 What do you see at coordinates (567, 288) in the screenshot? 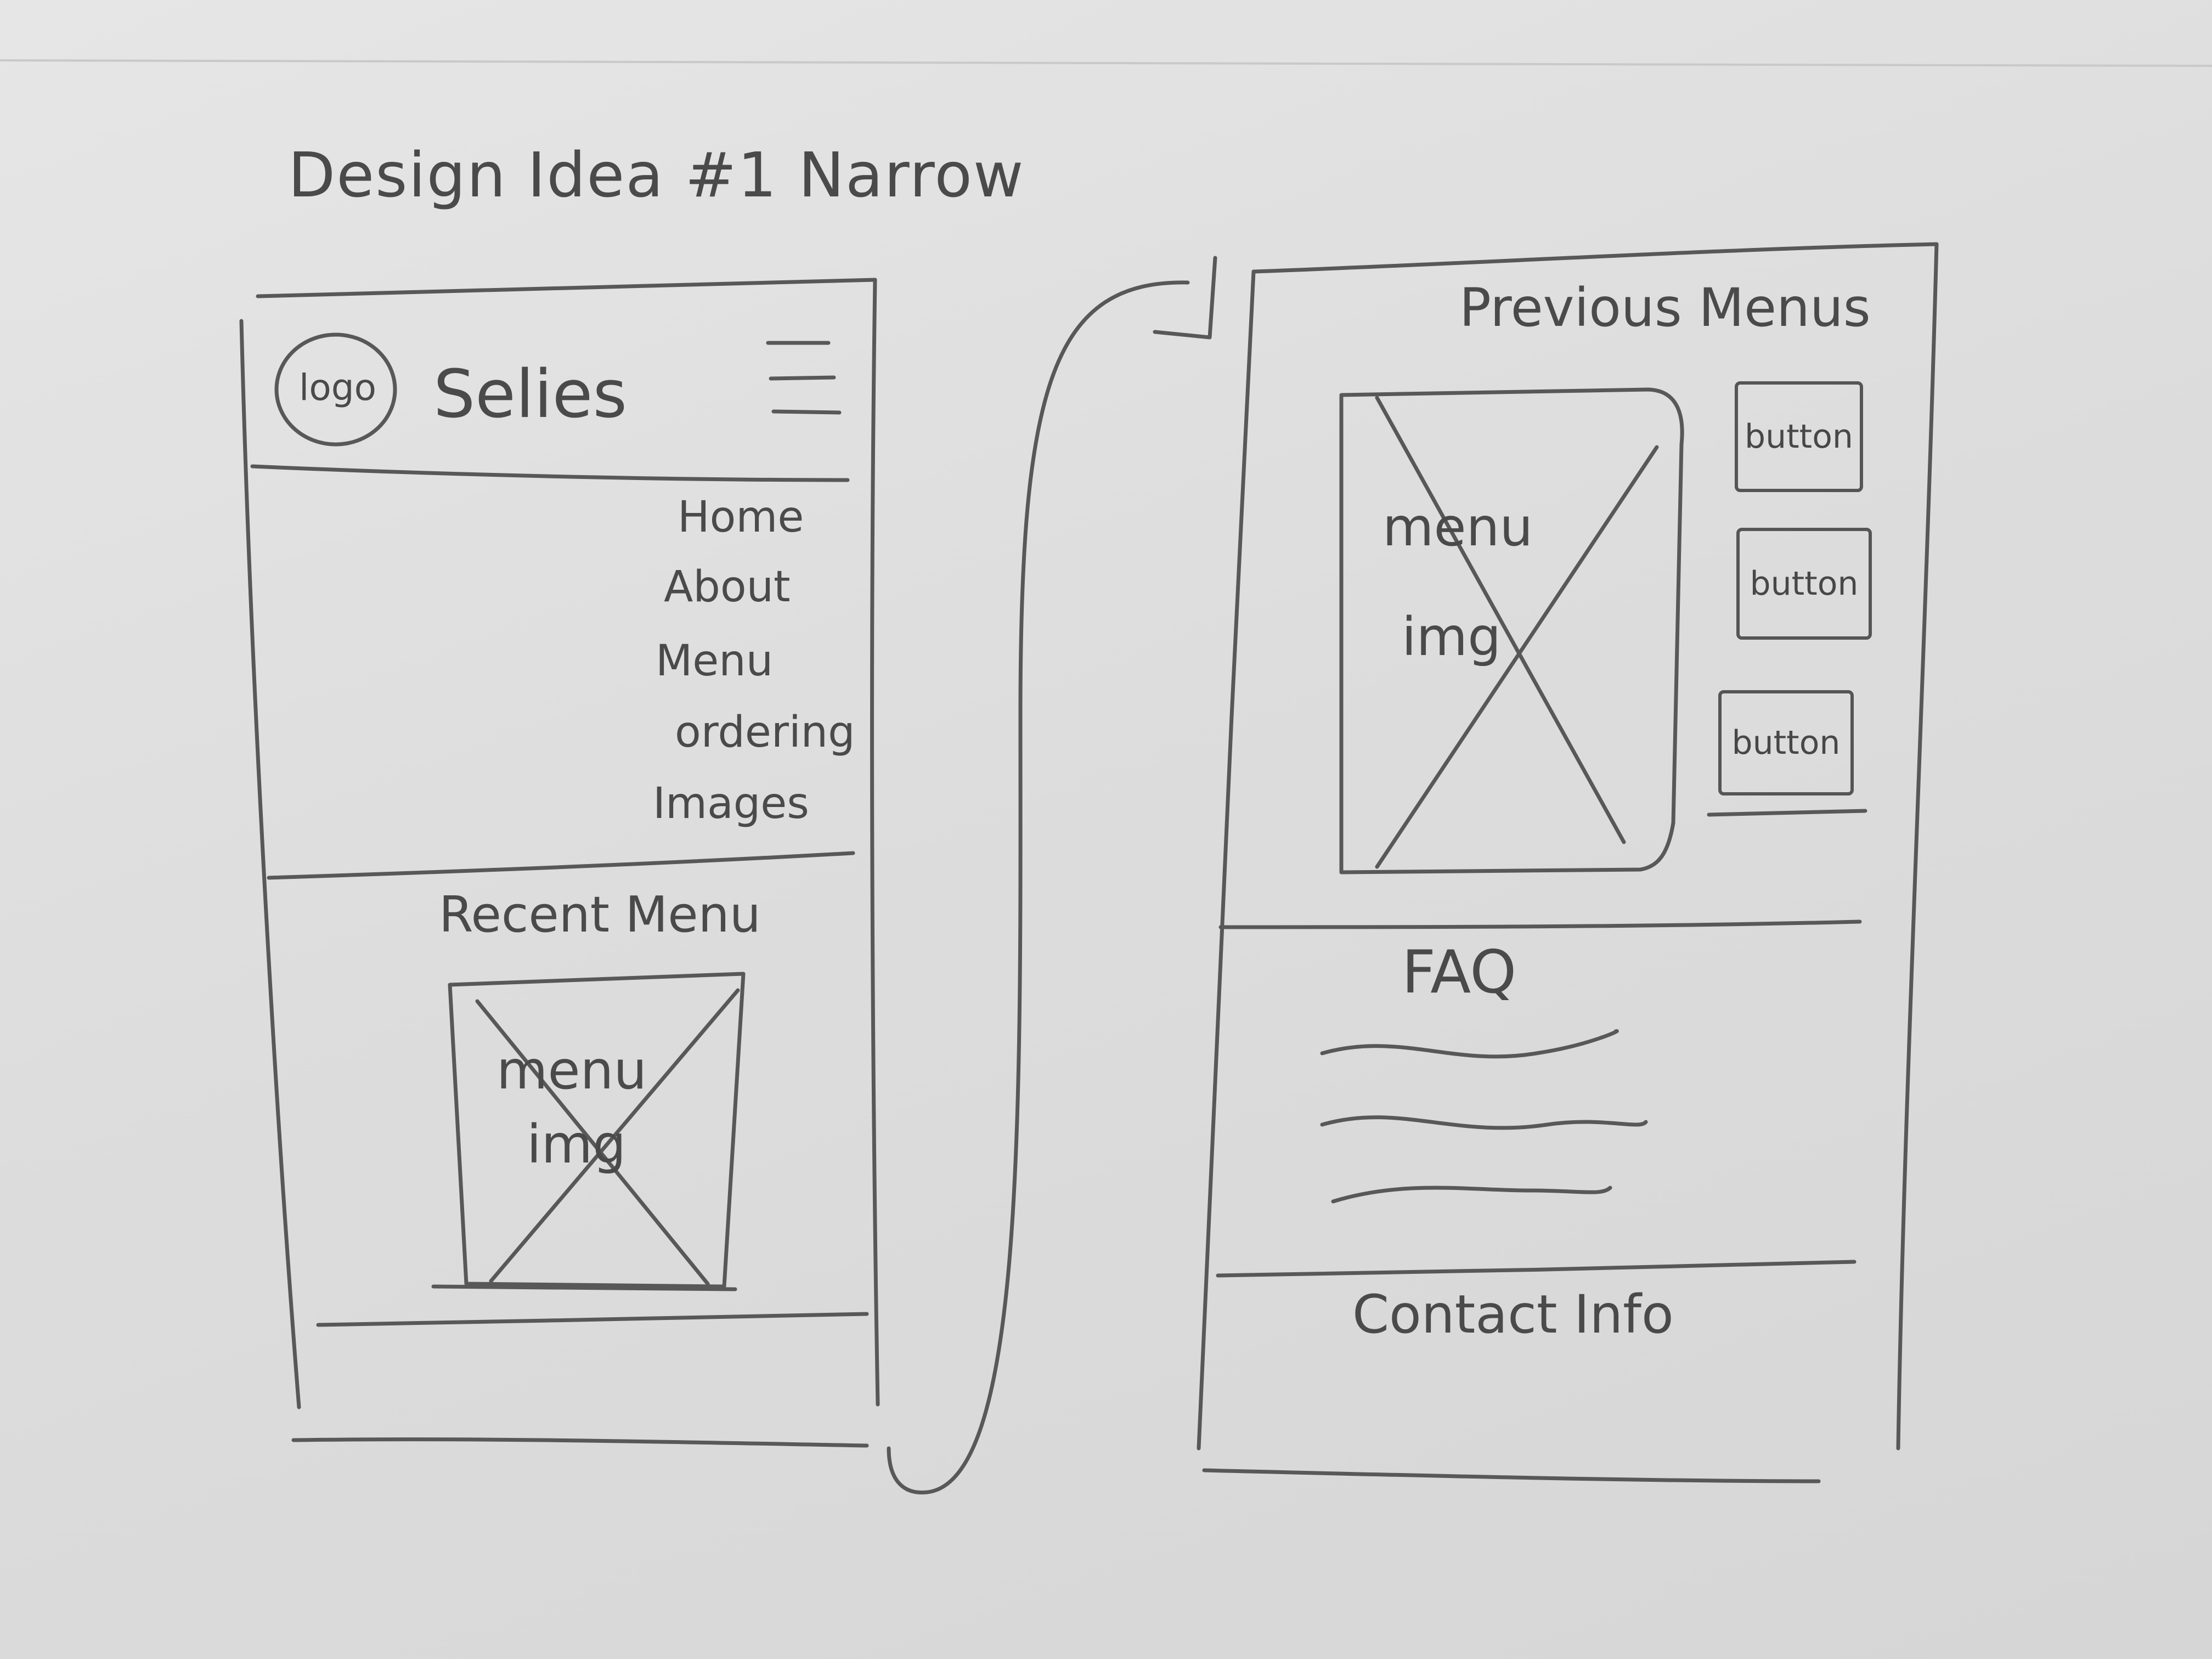
I see `left-phone-top` at bounding box center [567, 288].